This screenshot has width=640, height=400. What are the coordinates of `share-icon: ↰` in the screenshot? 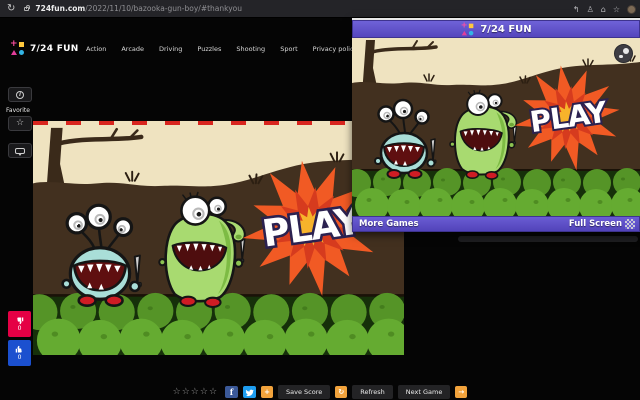 It's located at (576, 9).